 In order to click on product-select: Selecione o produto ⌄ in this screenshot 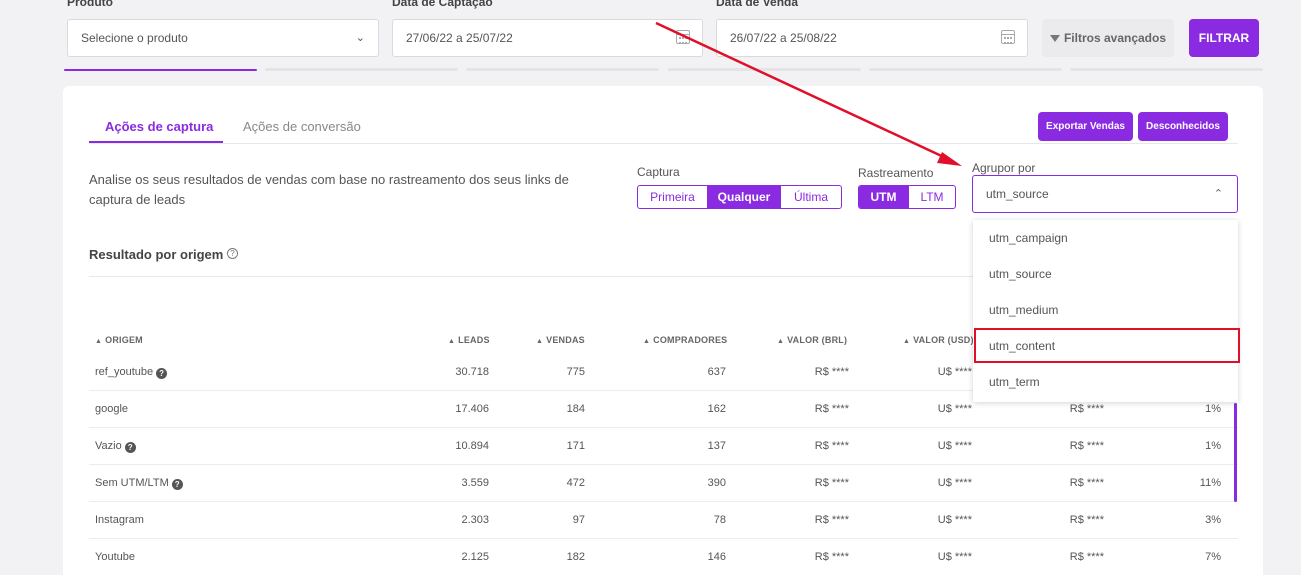, I will do `click(223, 38)`.